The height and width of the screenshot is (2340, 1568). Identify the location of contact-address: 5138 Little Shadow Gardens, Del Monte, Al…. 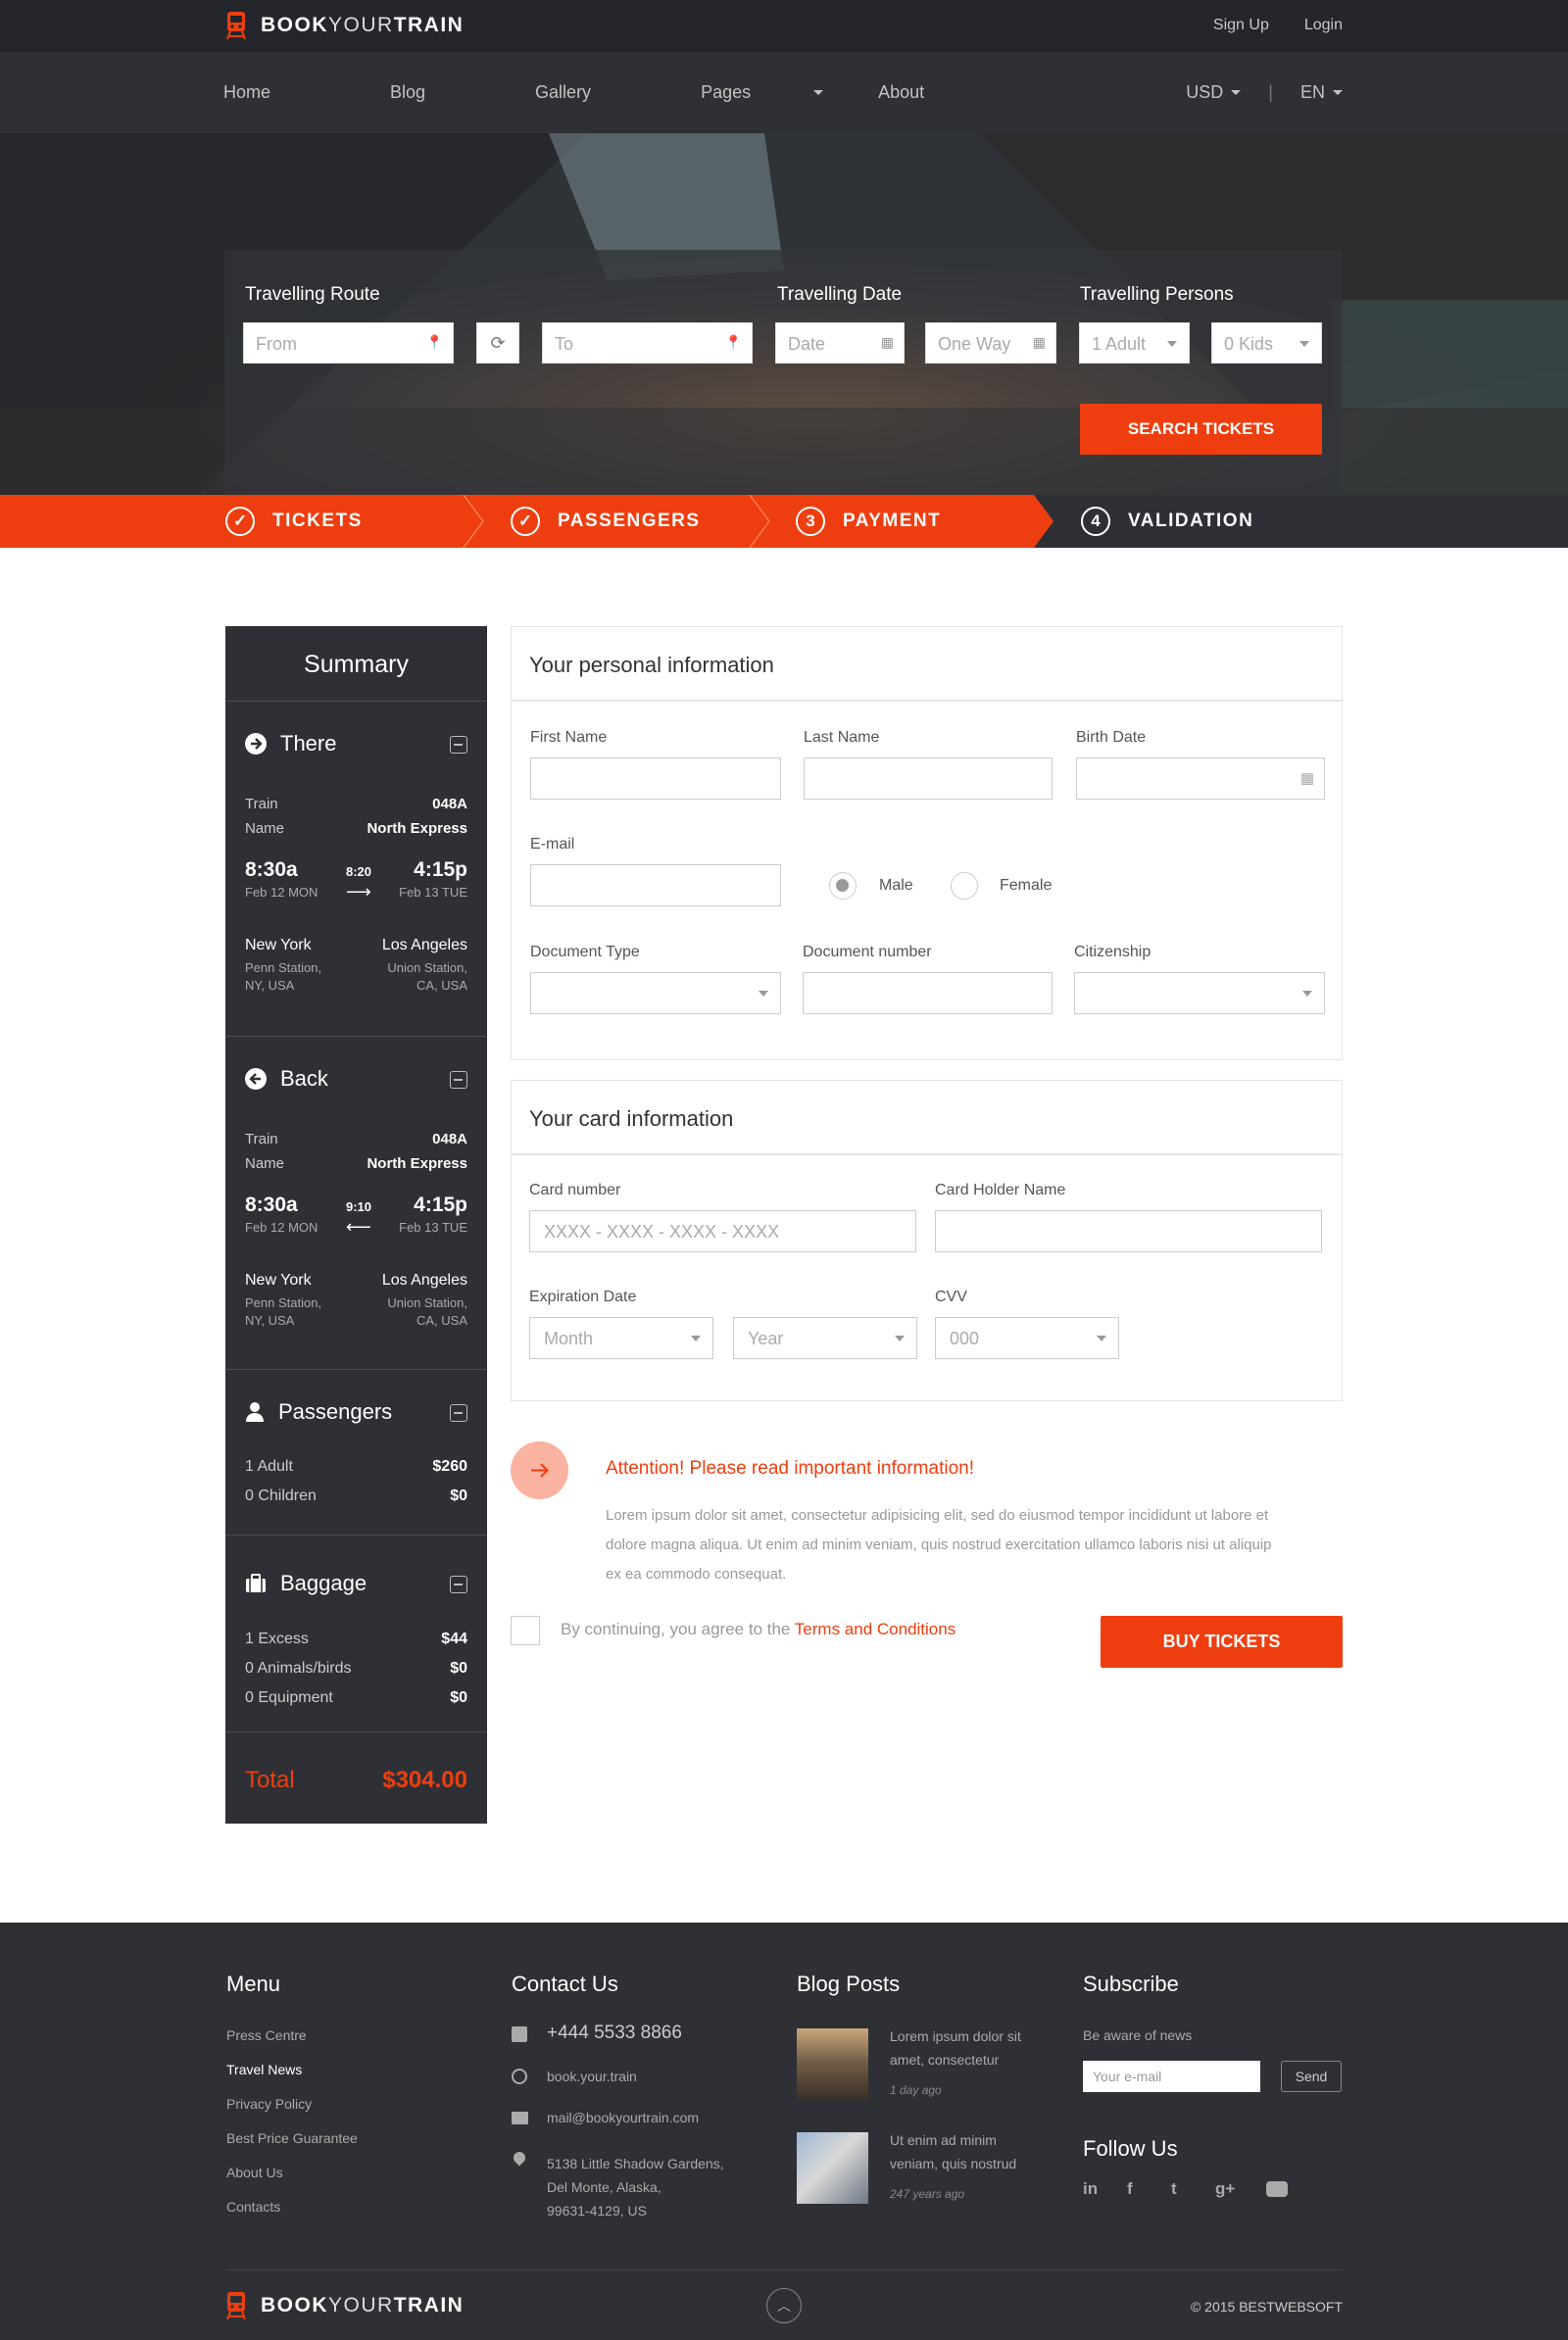
(635, 2187).